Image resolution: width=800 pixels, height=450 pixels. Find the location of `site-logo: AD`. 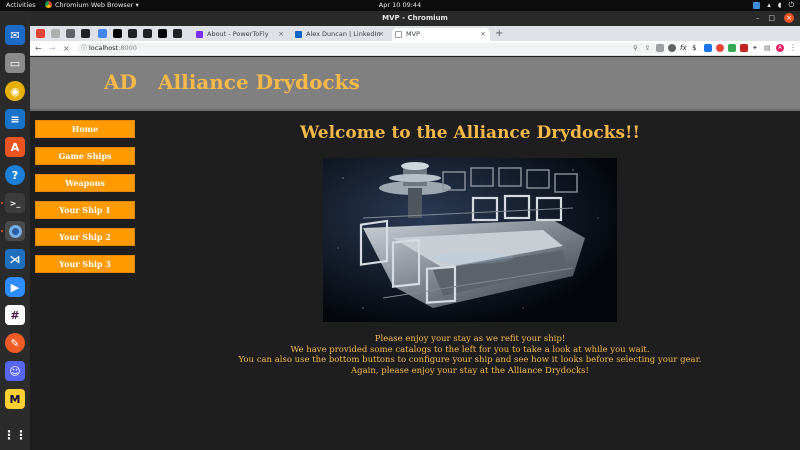

site-logo: AD is located at coordinates (120, 82).